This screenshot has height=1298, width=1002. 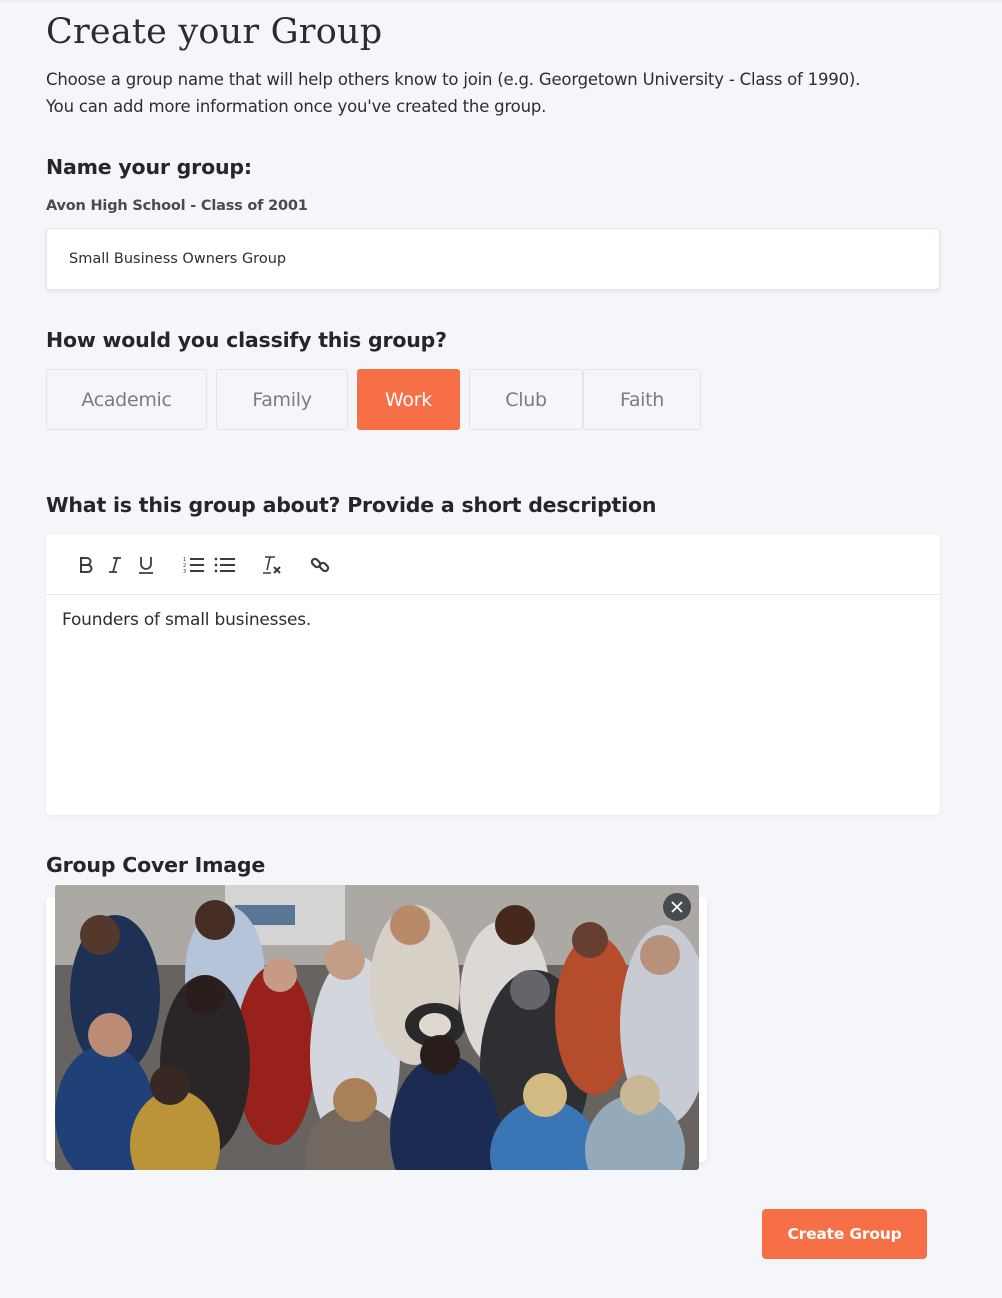 What do you see at coordinates (493, 620) in the screenshot?
I see `description-textarea: Founders of small businesses.` at bounding box center [493, 620].